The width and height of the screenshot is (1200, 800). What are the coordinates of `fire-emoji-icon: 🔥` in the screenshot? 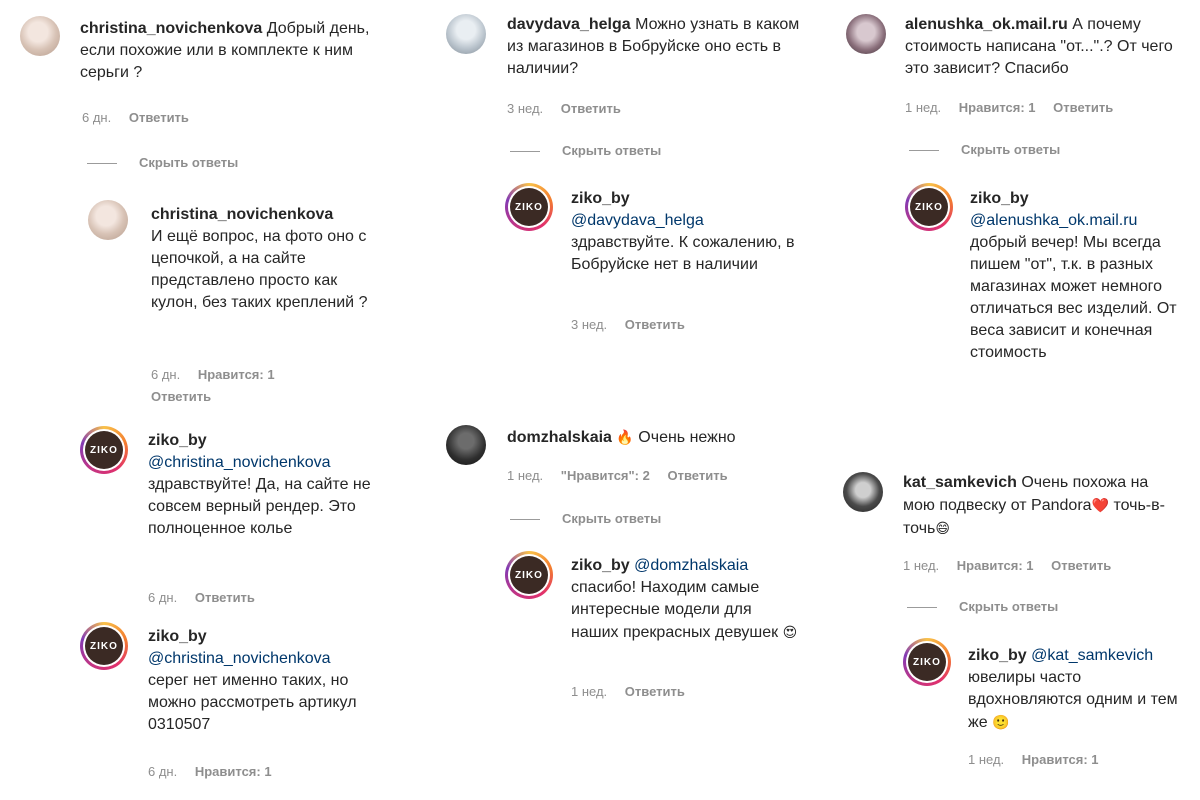 It's located at (625, 437).